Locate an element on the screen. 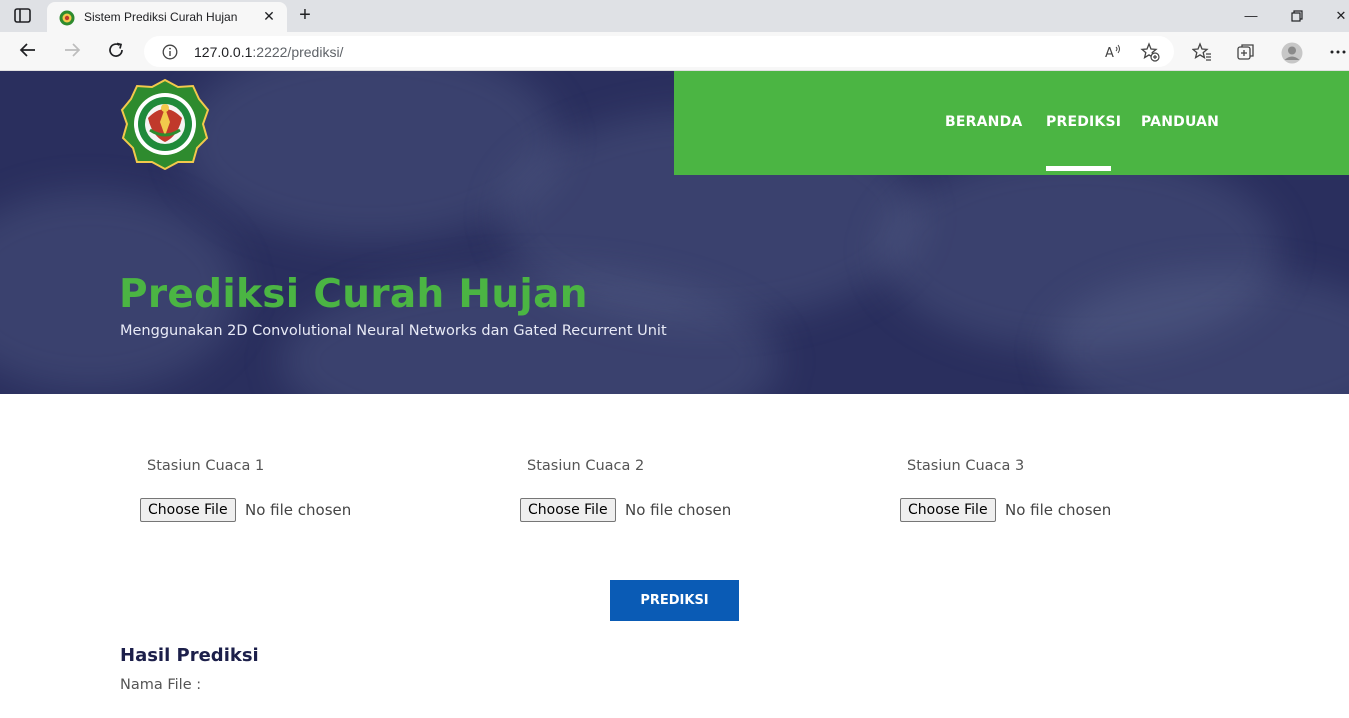  tab-actions-icon is located at coordinates (23, 16).